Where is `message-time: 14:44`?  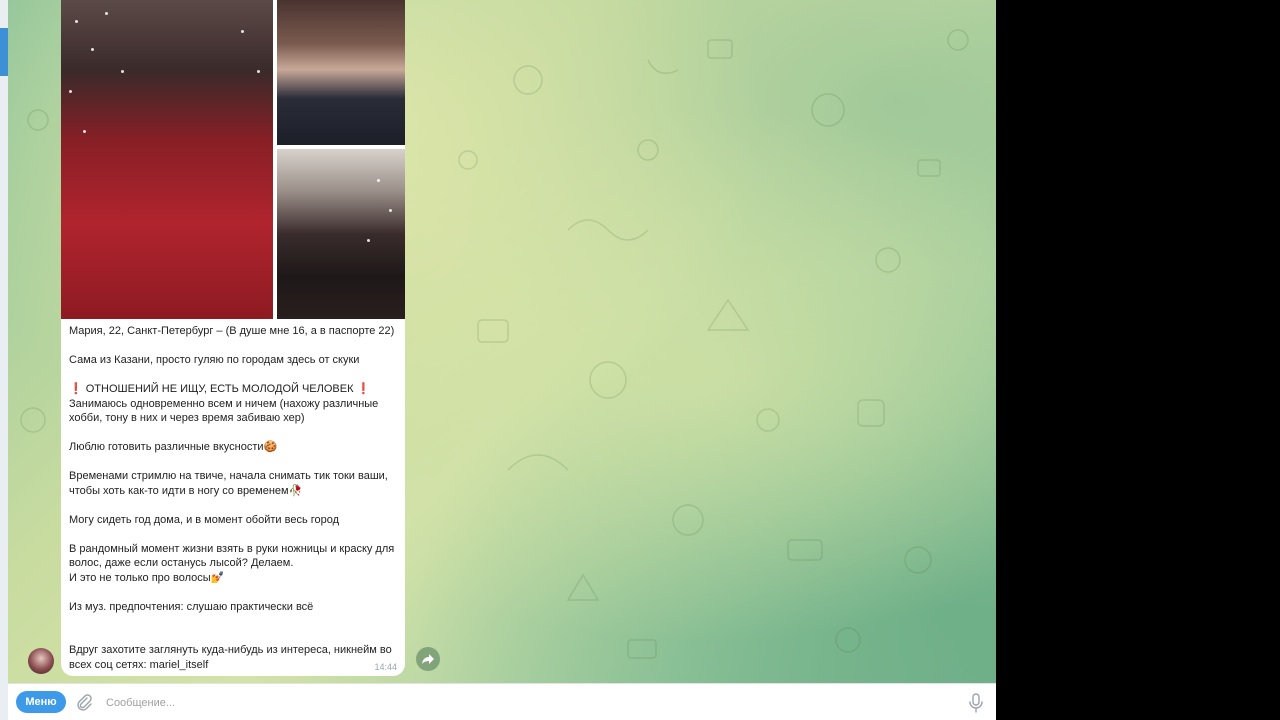
message-time: 14:44 is located at coordinates (385, 667).